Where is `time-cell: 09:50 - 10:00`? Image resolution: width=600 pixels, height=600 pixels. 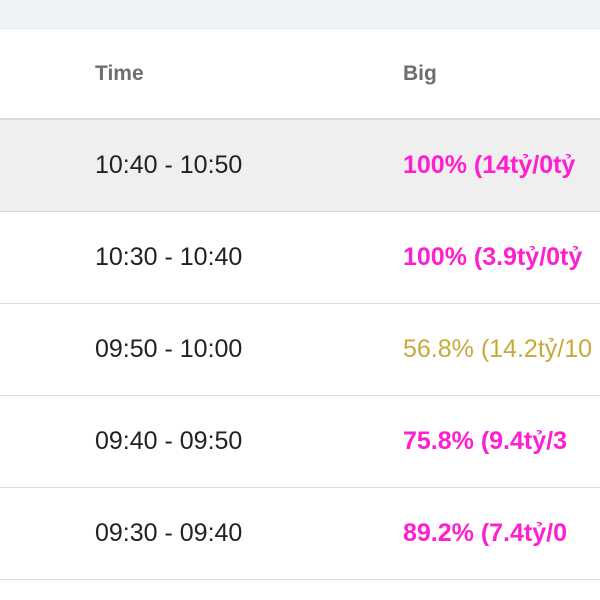
time-cell: 09:50 - 10:00 is located at coordinates (169, 349).